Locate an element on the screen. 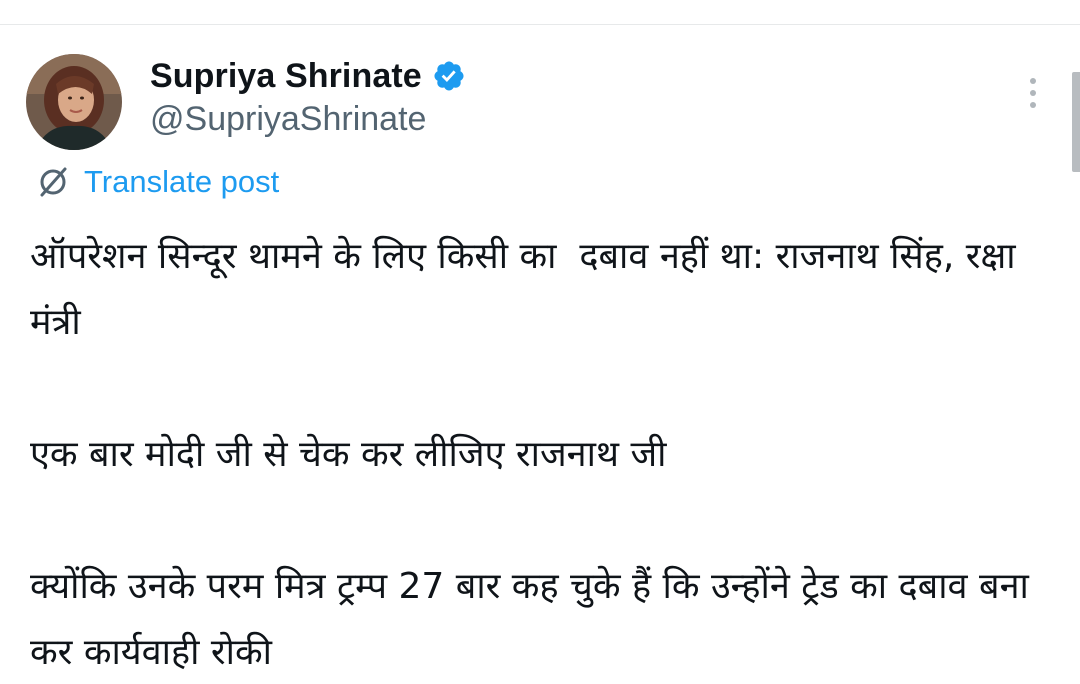 The height and width of the screenshot is (684, 1080). avatar is located at coordinates (74, 102).